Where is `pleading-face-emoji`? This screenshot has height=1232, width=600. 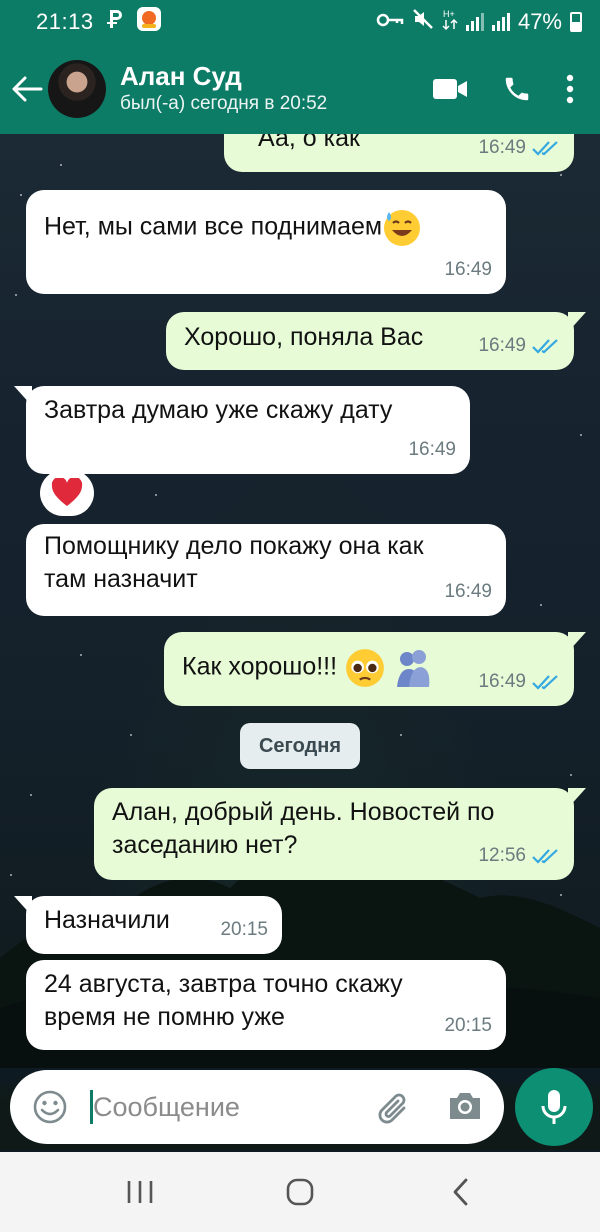
pleading-face-emoji is located at coordinates (365, 668).